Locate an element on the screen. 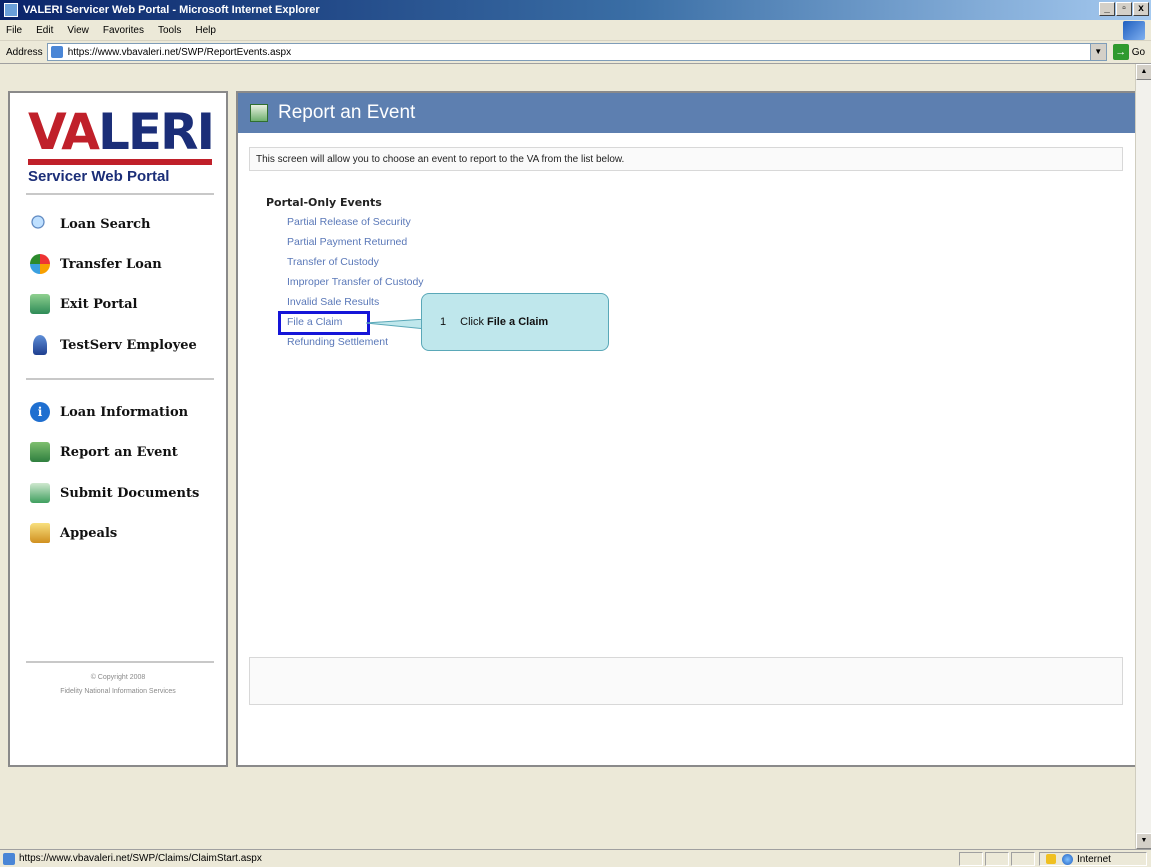 The height and width of the screenshot is (867, 1151). minimize-button: _ is located at coordinates (1107, 9).